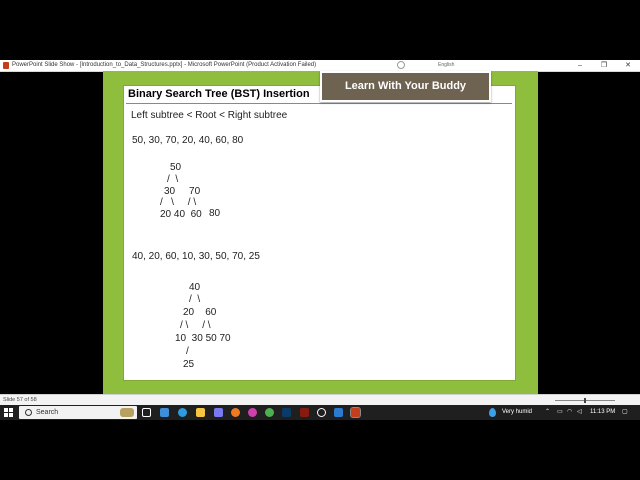 The width and height of the screenshot is (640, 480). What do you see at coordinates (203, 338) in the screenshot?
I see `tree2-level-3: 10 30 50 70` at bounding box center [203, 338].